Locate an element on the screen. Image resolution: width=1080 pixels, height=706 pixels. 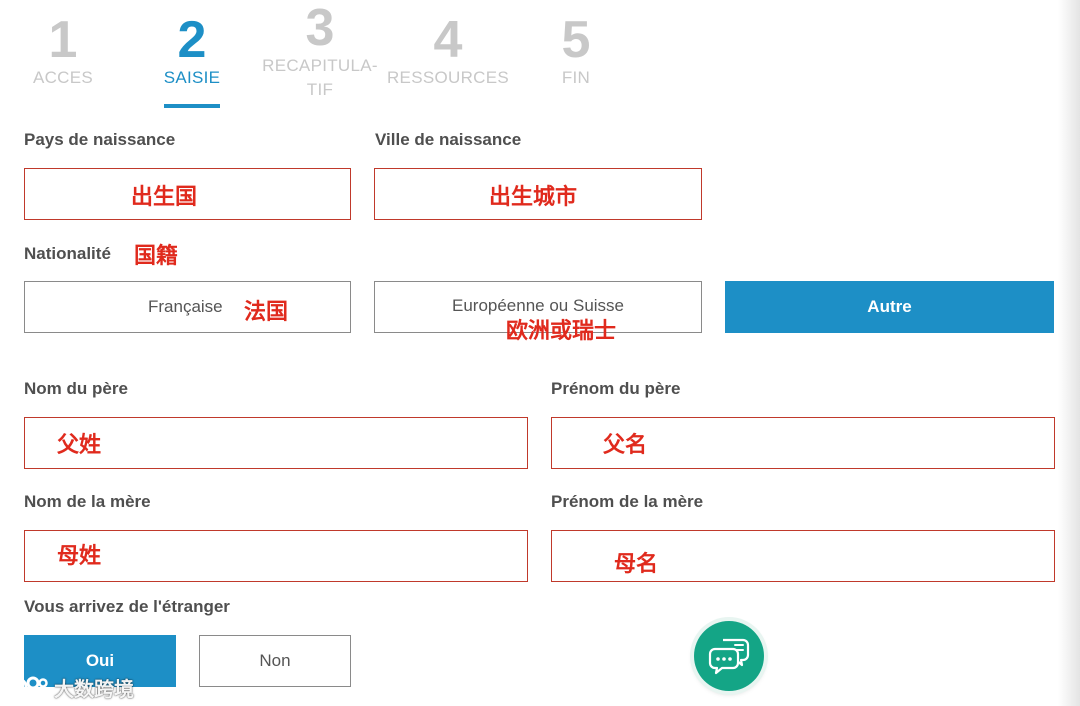
step-label-line2: TIF is located at coordinates (320, 89).